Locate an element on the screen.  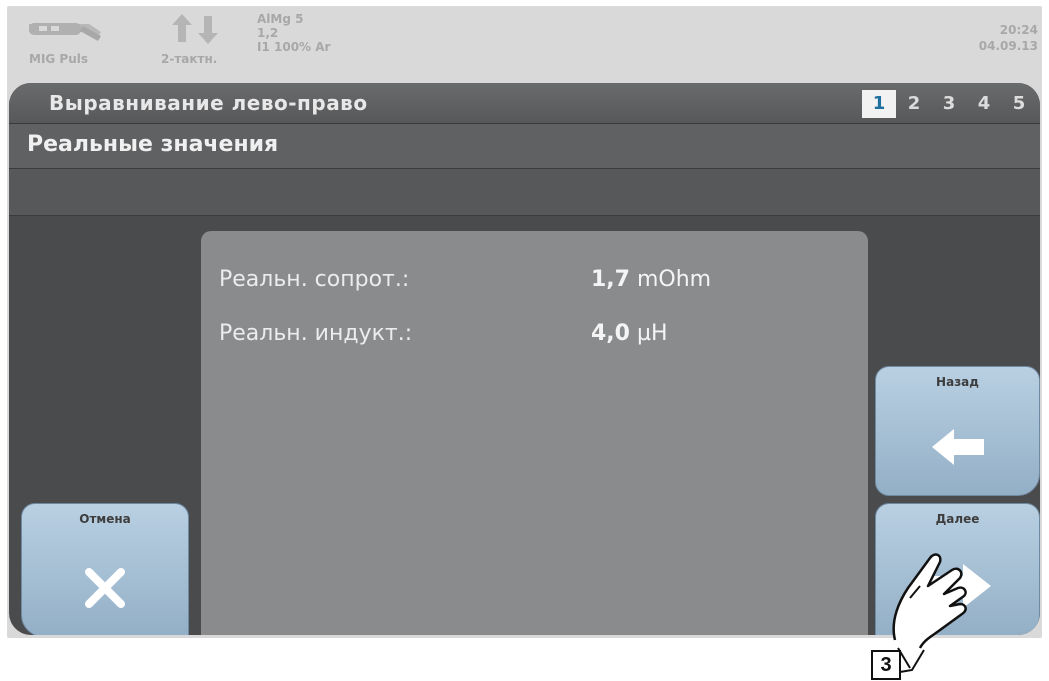
clock-time: 20:24 is located at coordinates (1018, 30).